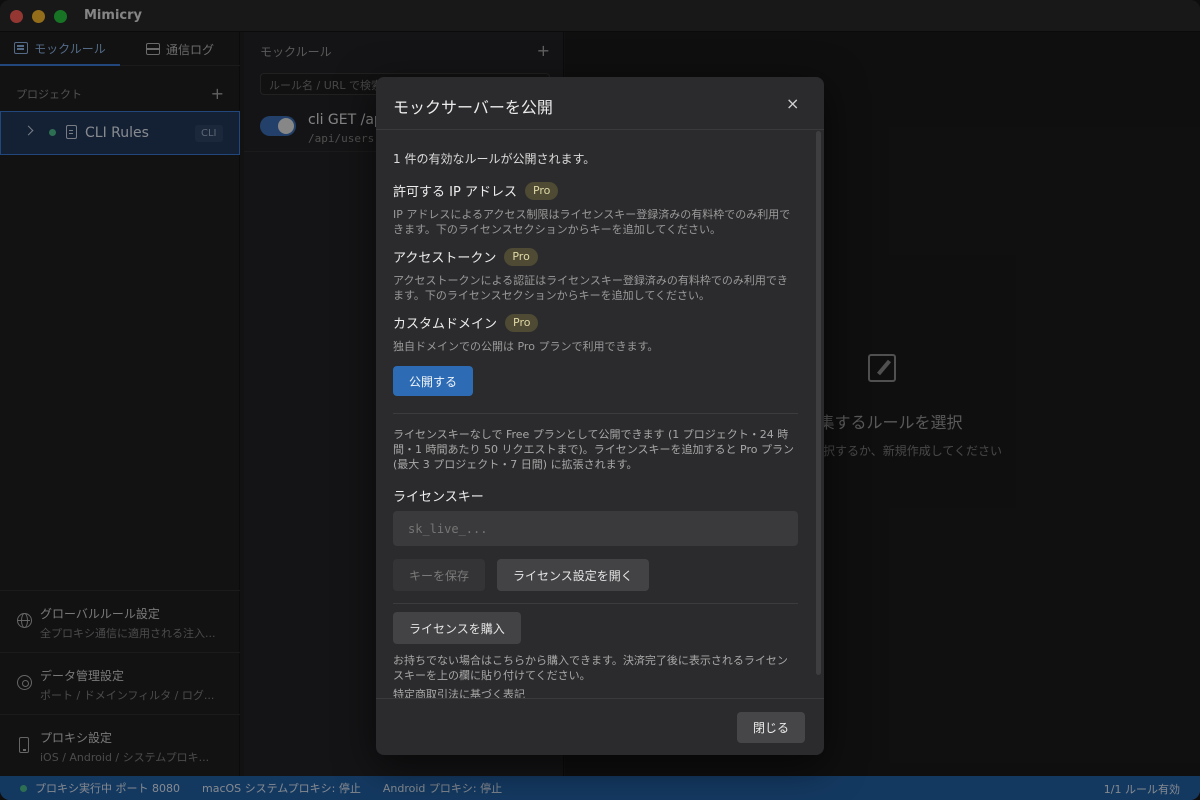 This screenshot has height=800, width=1200. Describe the element at coordinates (473, 107) in the screenshot. I see `modal-title: モックサーバーを公開` at that location.